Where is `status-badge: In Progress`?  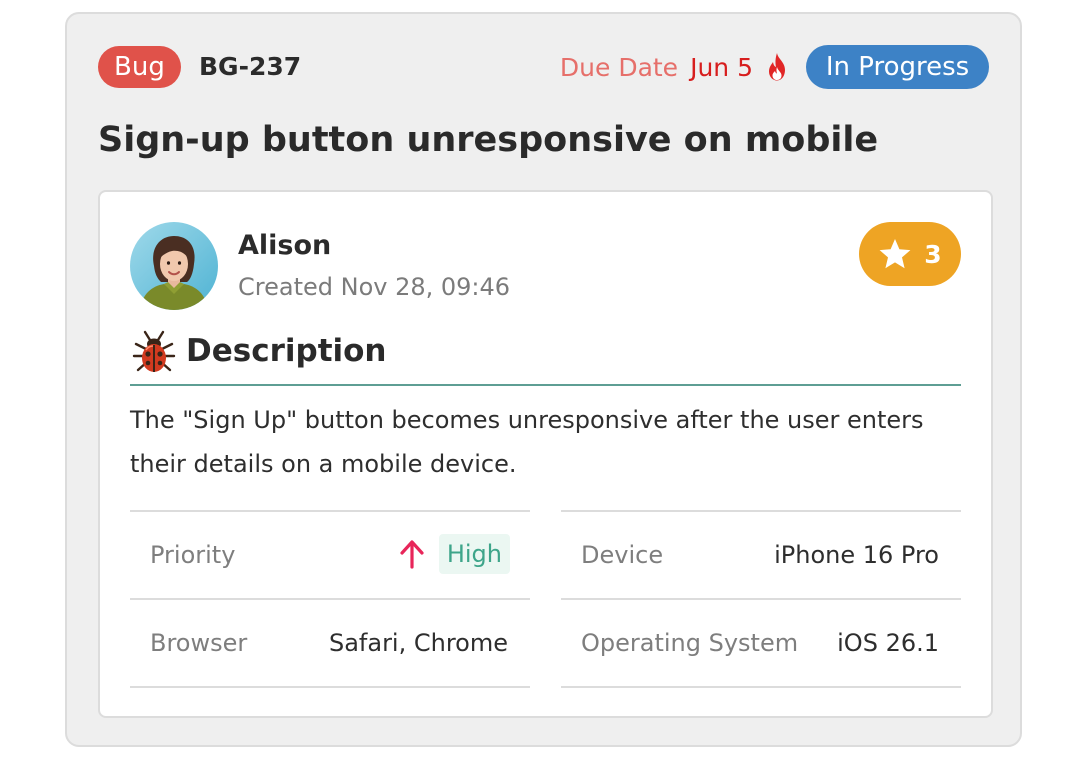
status-badge: In Progress is located at coordinates (897, 67).